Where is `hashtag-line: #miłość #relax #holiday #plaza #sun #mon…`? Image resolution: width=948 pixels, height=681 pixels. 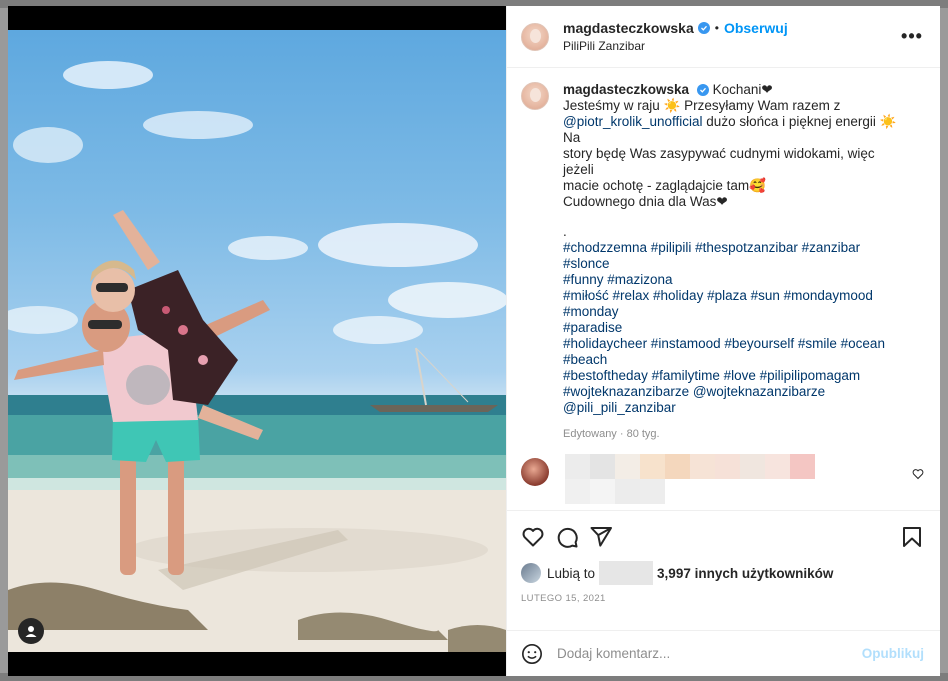 hashtag-line: #miłość #relax #holiday #plaza #sun #mon… is located at coordinates (733, 304).